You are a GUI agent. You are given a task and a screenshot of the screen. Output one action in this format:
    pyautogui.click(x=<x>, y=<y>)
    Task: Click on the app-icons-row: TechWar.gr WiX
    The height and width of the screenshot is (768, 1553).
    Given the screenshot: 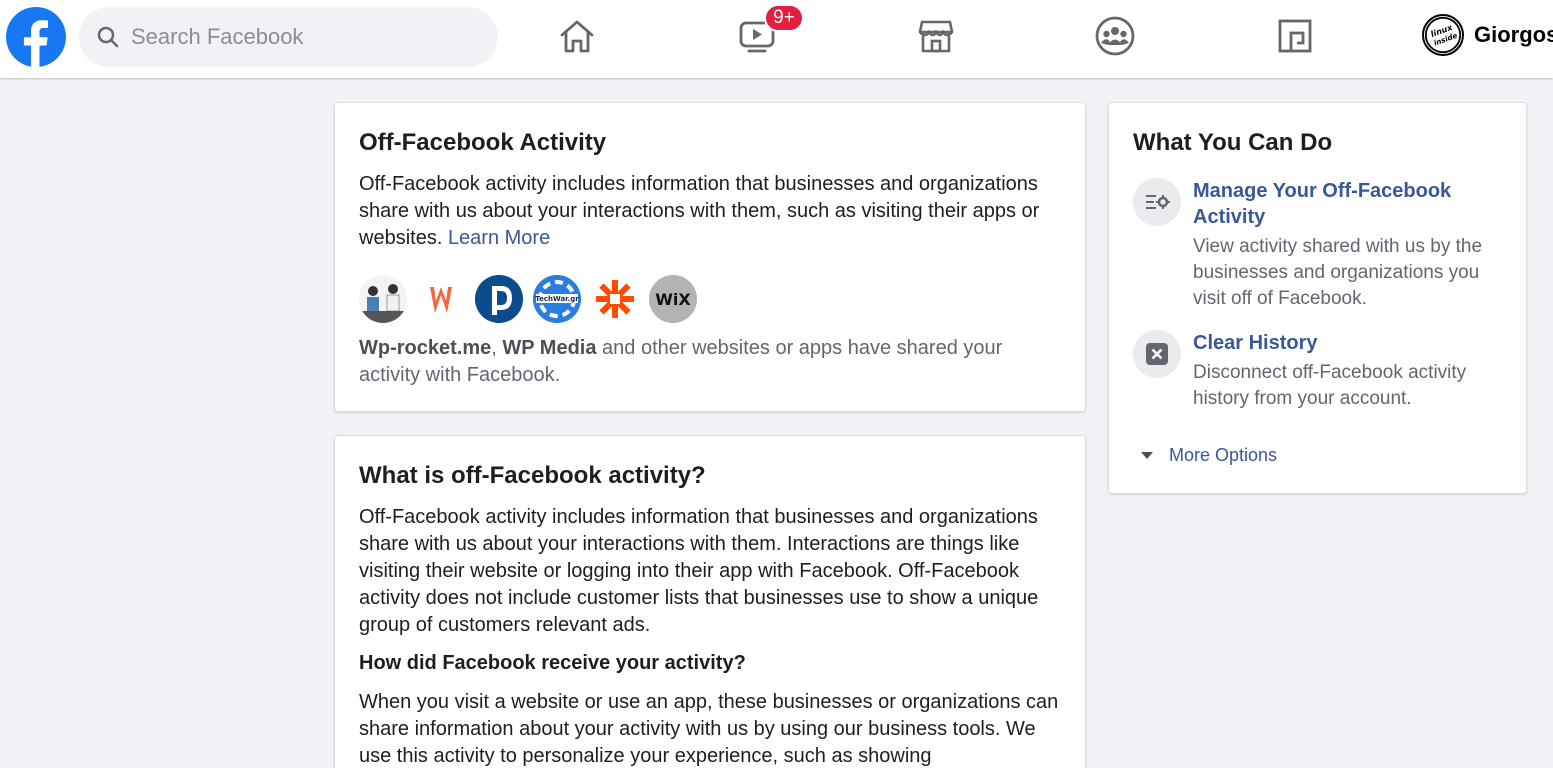 What is the action you would take?
    pyautogui.click(x=528, y=299)
    